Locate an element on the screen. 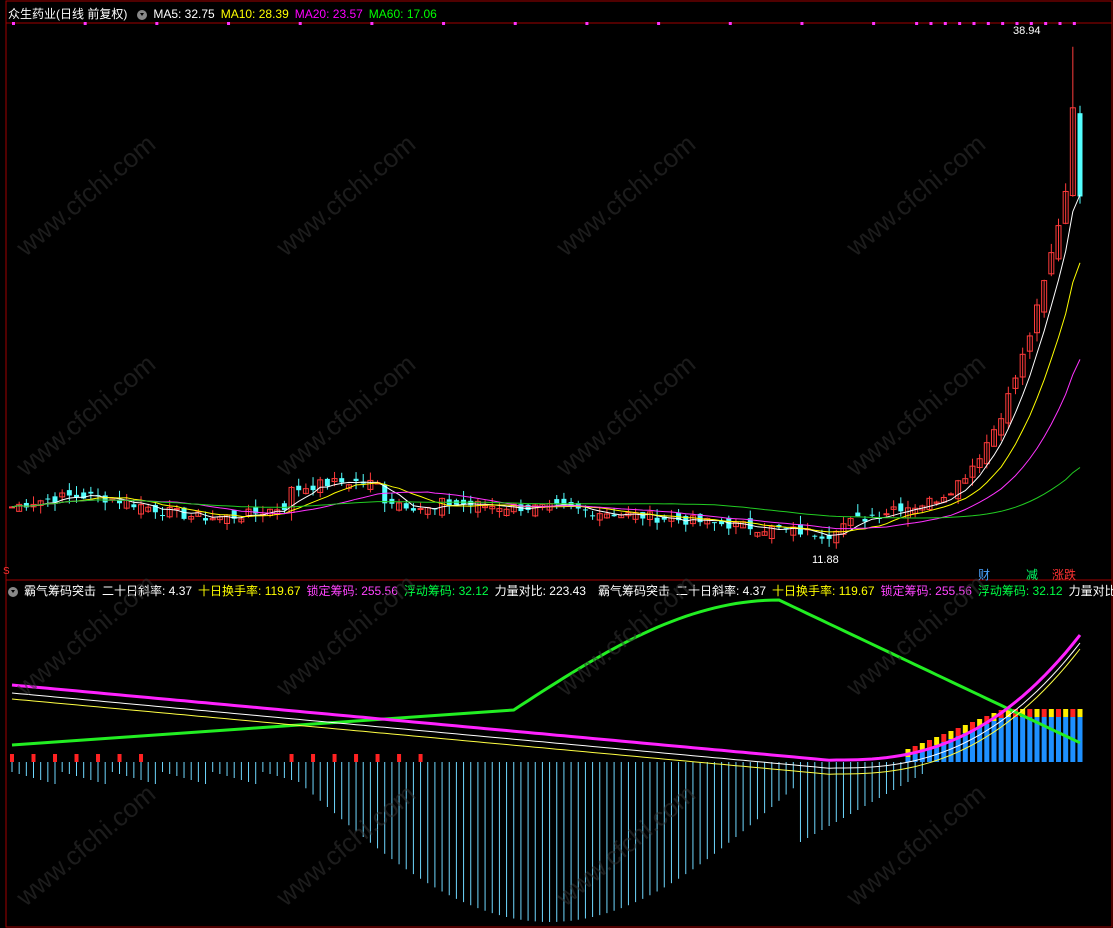 This screenshot has width=1113, height=928. side-marker: S is located at coordinates (6, 571).